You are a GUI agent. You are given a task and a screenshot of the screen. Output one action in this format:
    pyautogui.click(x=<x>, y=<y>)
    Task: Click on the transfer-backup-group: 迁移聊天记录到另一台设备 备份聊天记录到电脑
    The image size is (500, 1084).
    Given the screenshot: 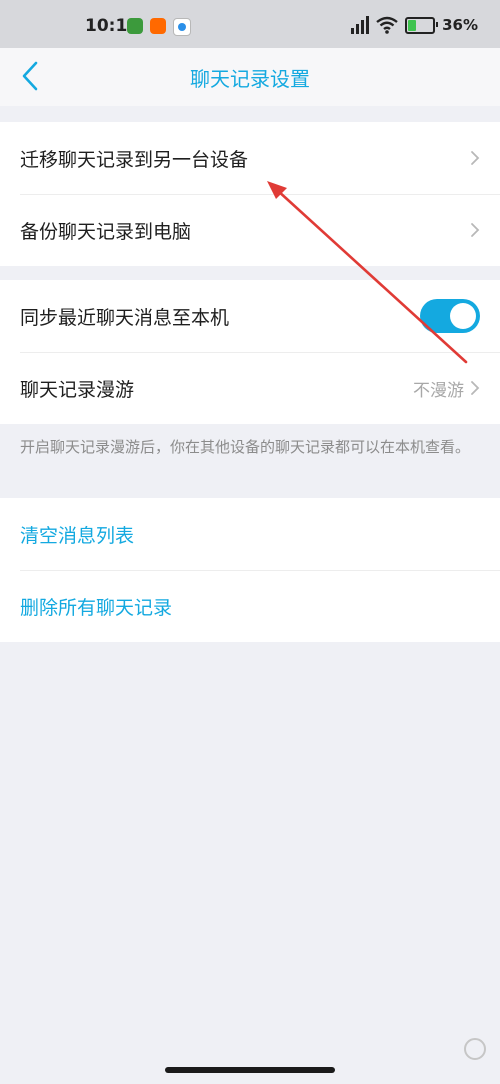 What is the action you would take?
    pyautogui.click(x=250, y=194)
    